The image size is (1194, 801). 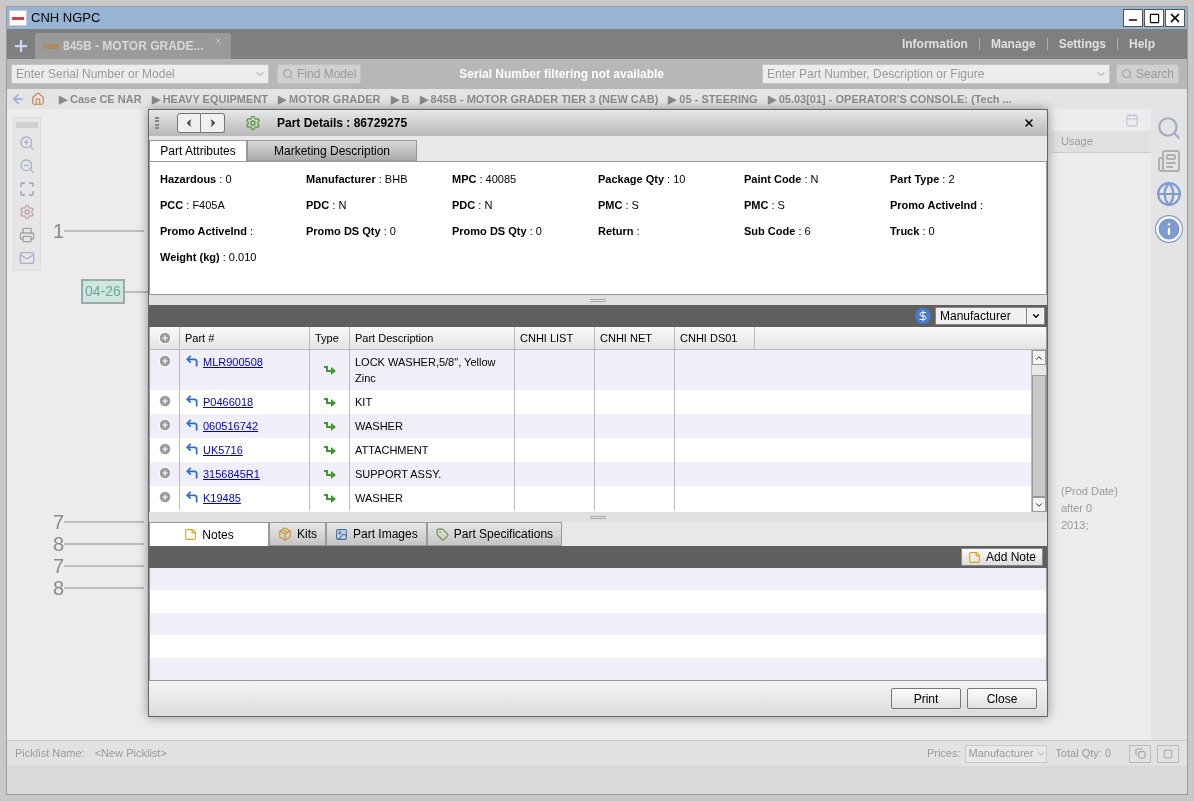 What do you see at coordinates (198, 150) in the screenshot?
I see `attribute-tab: Part Attributes` at bounding box center [198, 150].